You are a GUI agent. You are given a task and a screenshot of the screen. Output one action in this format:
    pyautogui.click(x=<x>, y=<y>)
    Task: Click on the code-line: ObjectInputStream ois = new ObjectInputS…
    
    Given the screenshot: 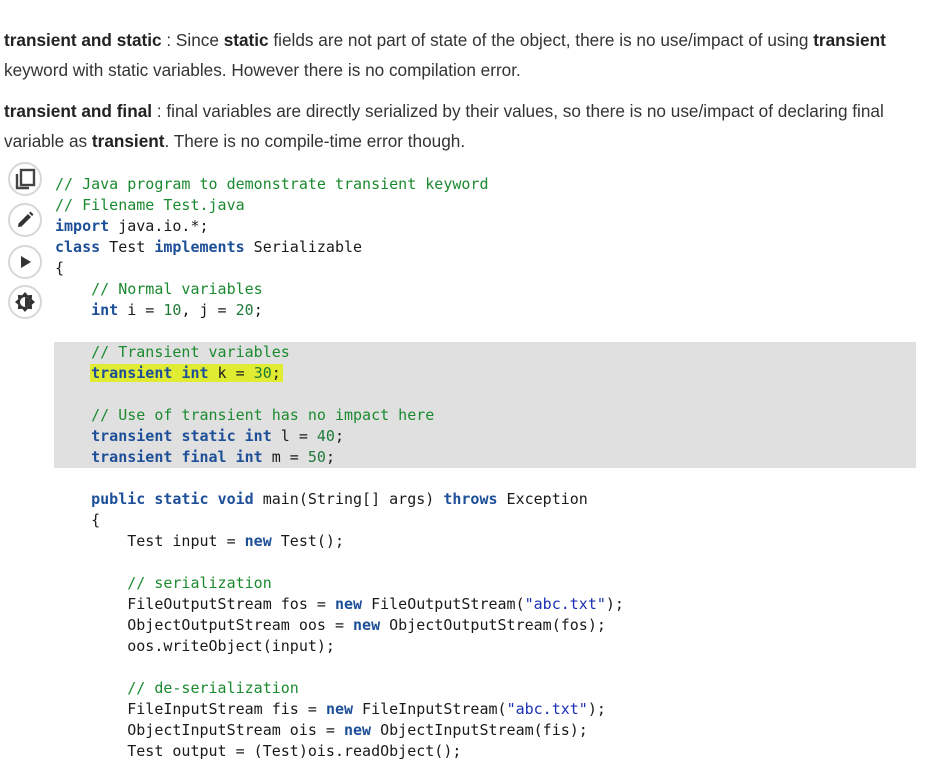 What is the action you would take?
    pyautogui.click(x=485, y=730)
    